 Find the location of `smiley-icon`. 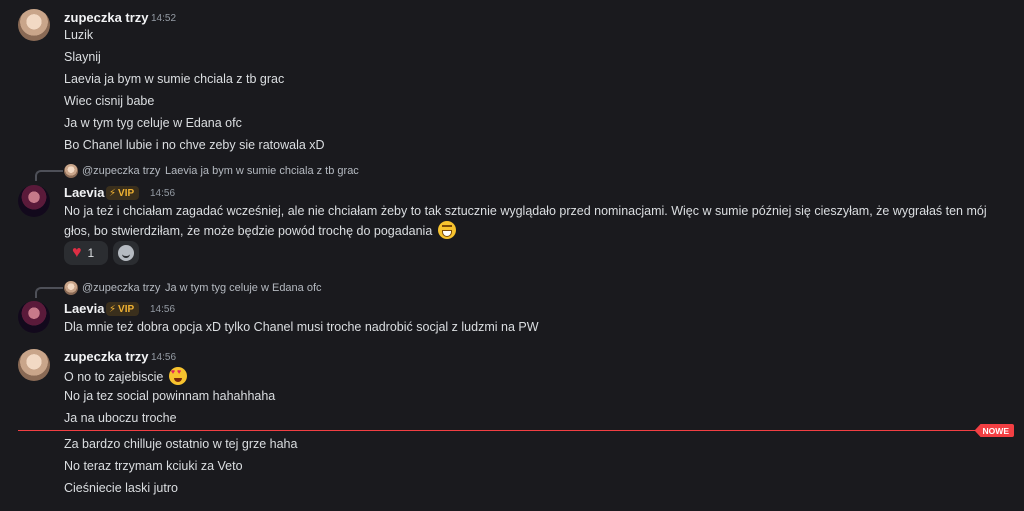

smiley-icon is located at coordinates (126, 253).